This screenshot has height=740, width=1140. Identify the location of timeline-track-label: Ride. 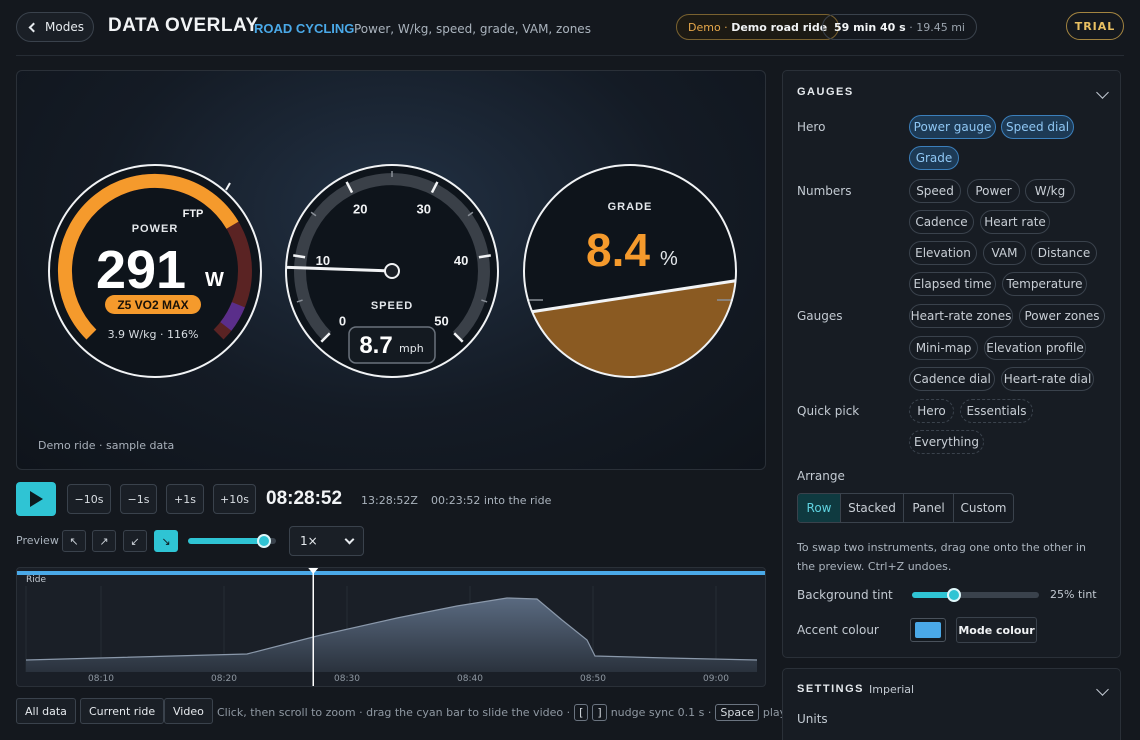
(36, 580).